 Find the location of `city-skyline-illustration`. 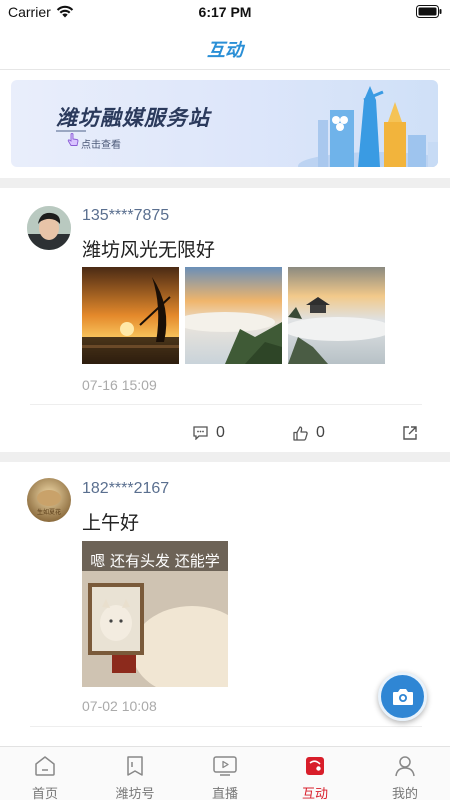

city-skyline-illustration is located at coordinates (368, 126).